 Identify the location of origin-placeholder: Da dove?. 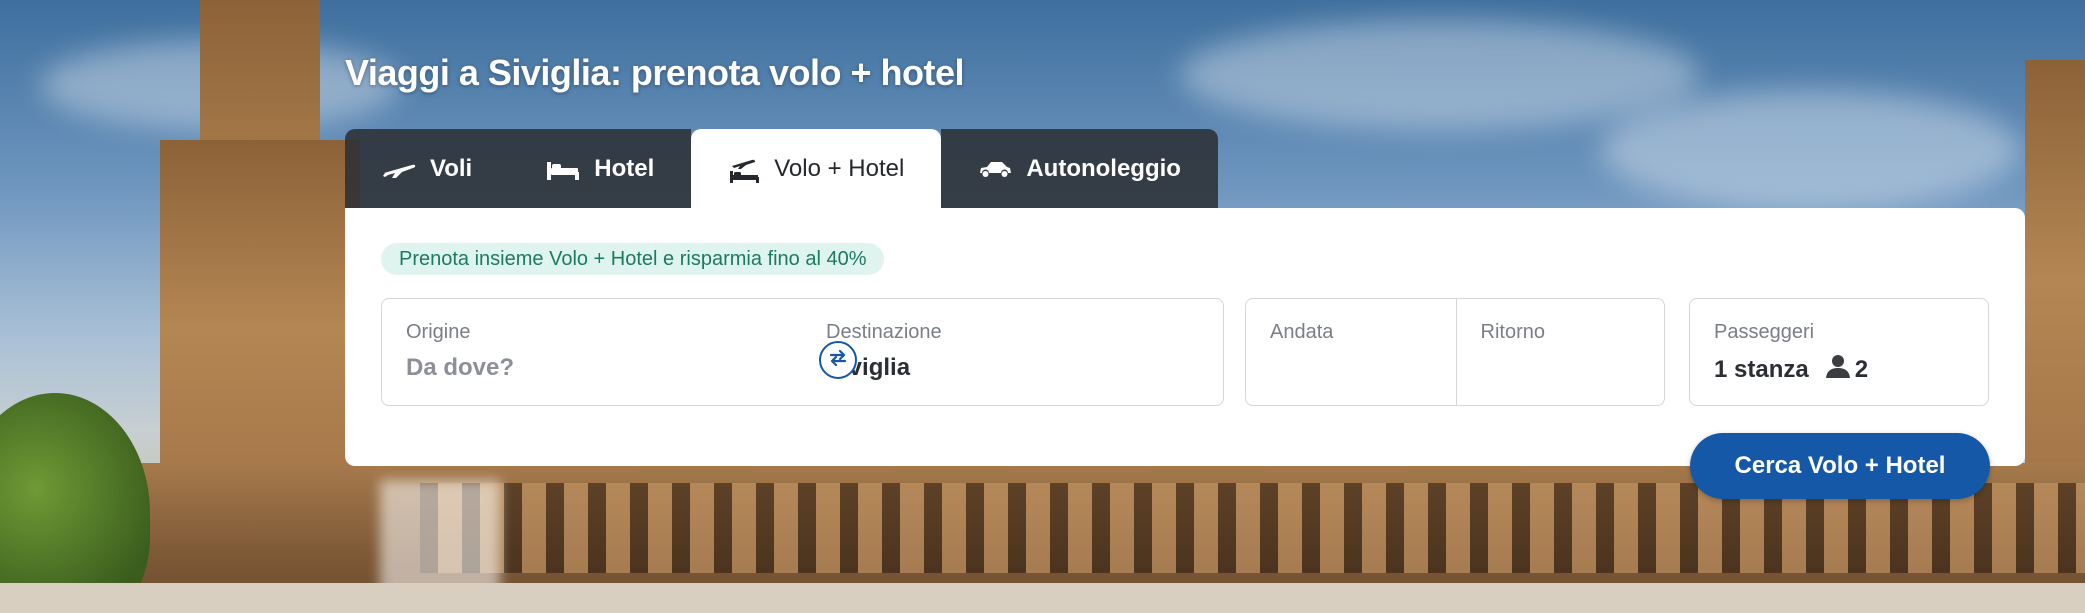
(460, 367).